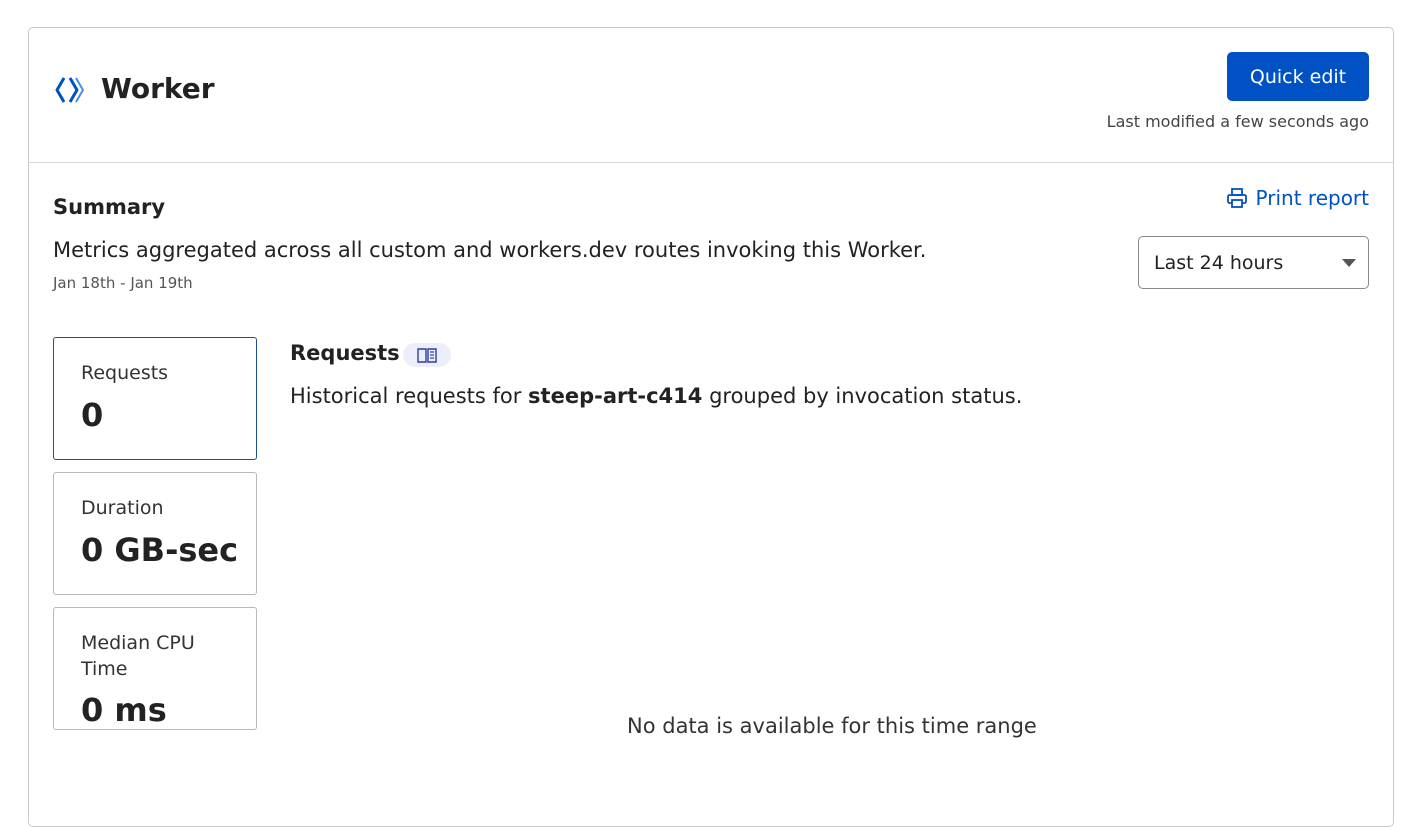 Image resolution: width=1420 pixels, height=827 pixels. Describe the element at coordinates (155, 398) in the screenshot. I see `metric-card-requests: Requests 0` at that location.